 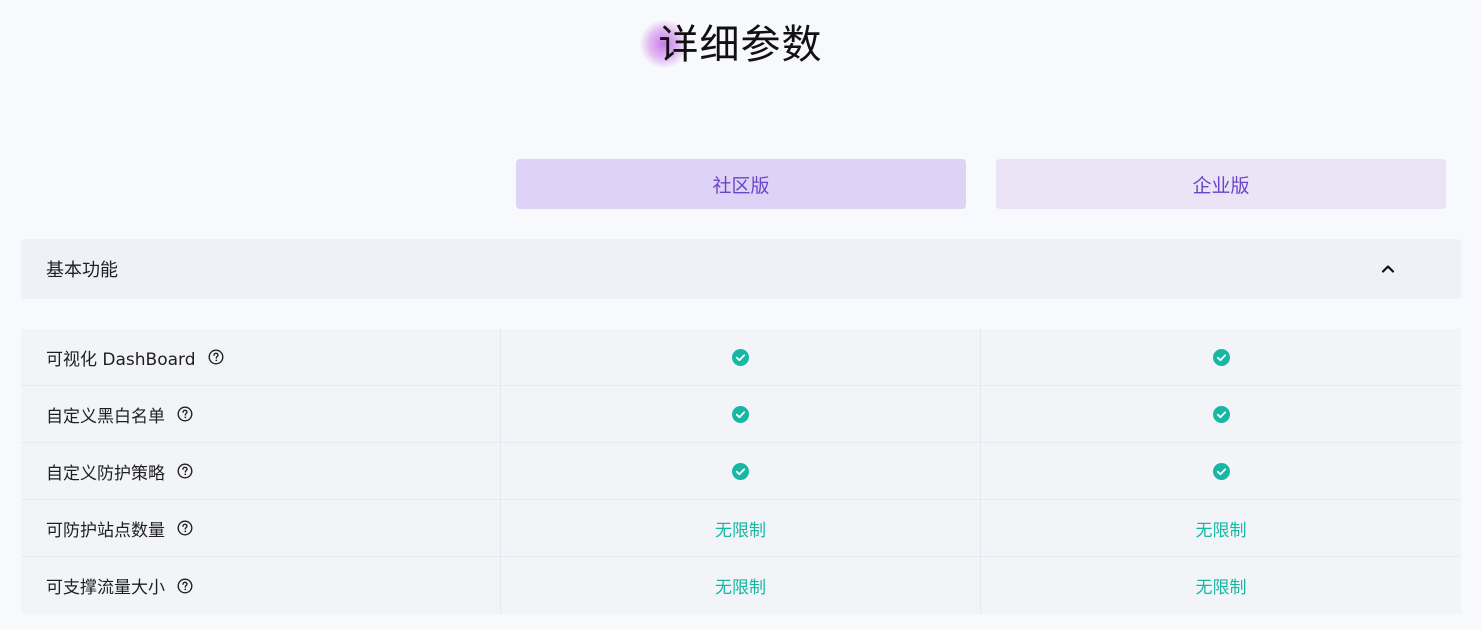 I want to click on table-row: 可防护站点数量 无限制 无限制, so click(x=741, y=528).